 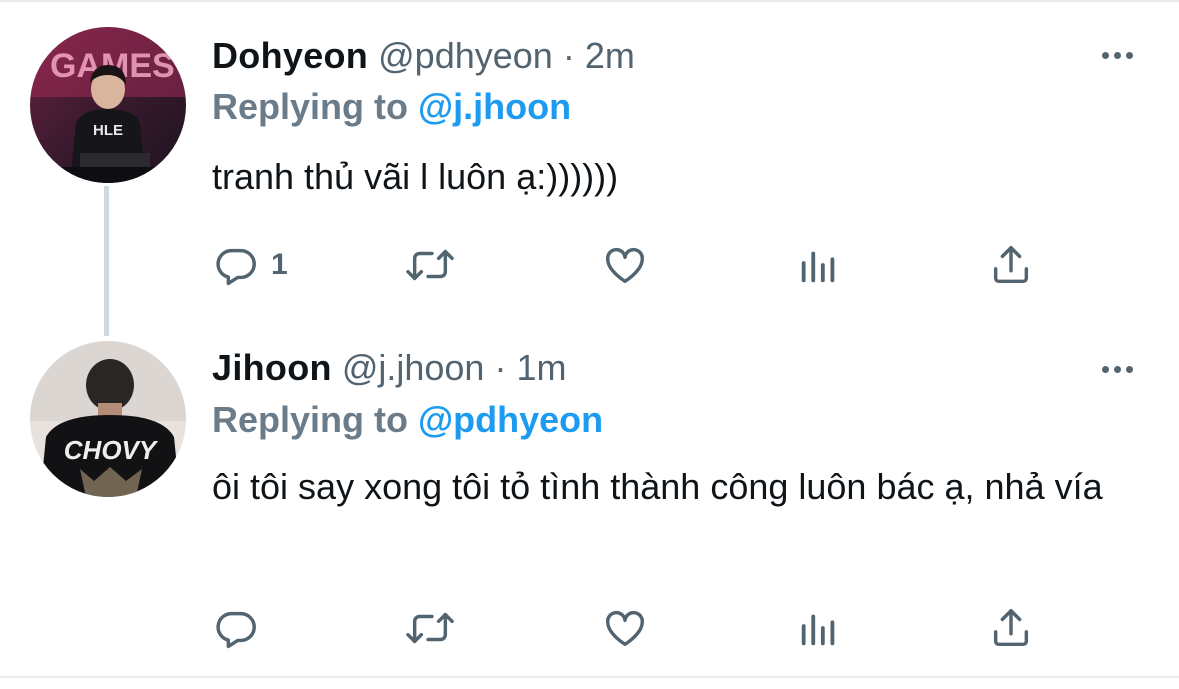 I want to click on replying-to-mention: @pdhyeon, so click(x=510, y=419).